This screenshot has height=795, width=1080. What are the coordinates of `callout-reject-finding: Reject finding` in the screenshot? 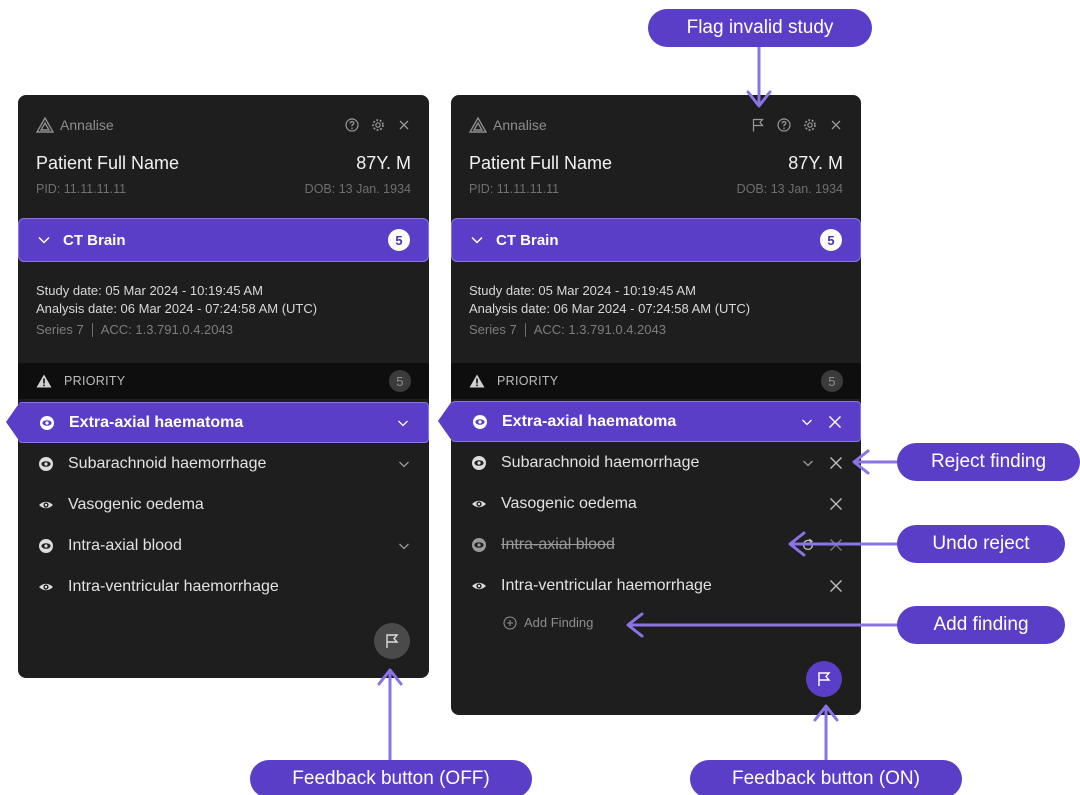 It's located at (988, 462).